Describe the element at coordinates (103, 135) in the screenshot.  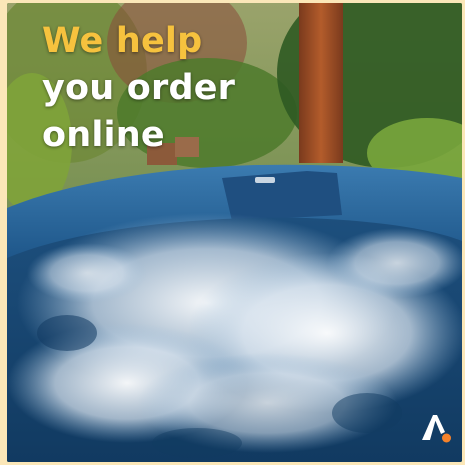
I see `headline-line-3: online` at that location.